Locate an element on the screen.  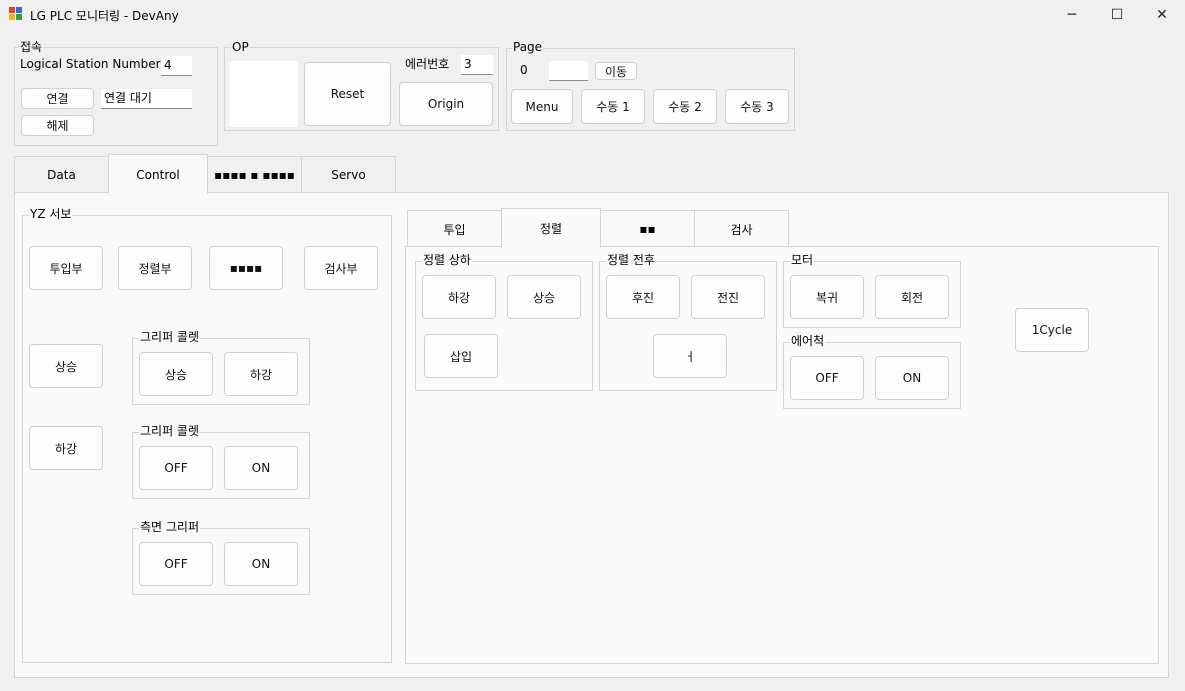
window-title: LG PLC 모니터링 - DevAny is located at coordinates (104, 16).